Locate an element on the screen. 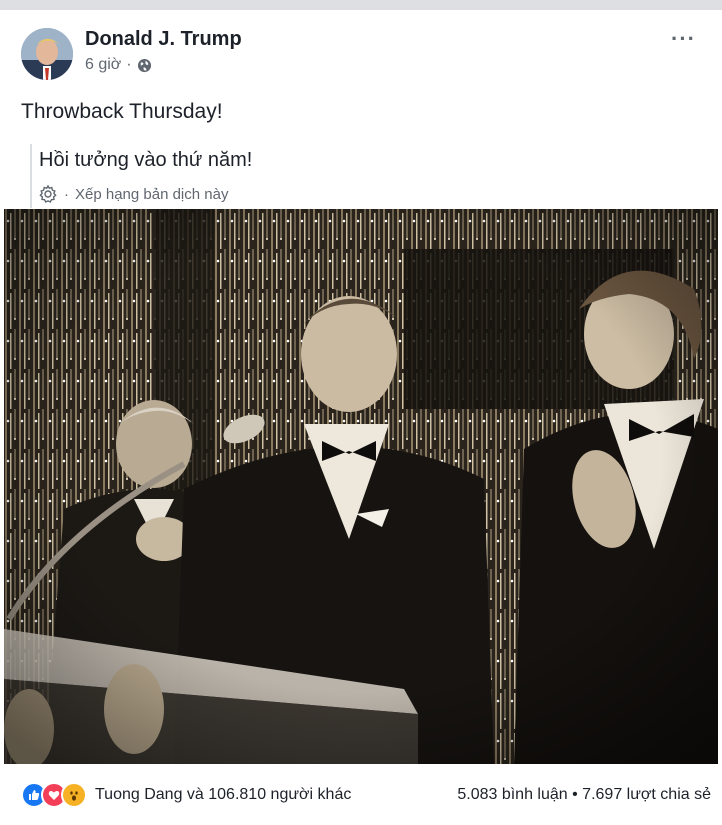 The height and width of the screenshot is (825, 722). likers-text: Tuong Dang và 106.810 người khác is located at coordinates (223, 795).